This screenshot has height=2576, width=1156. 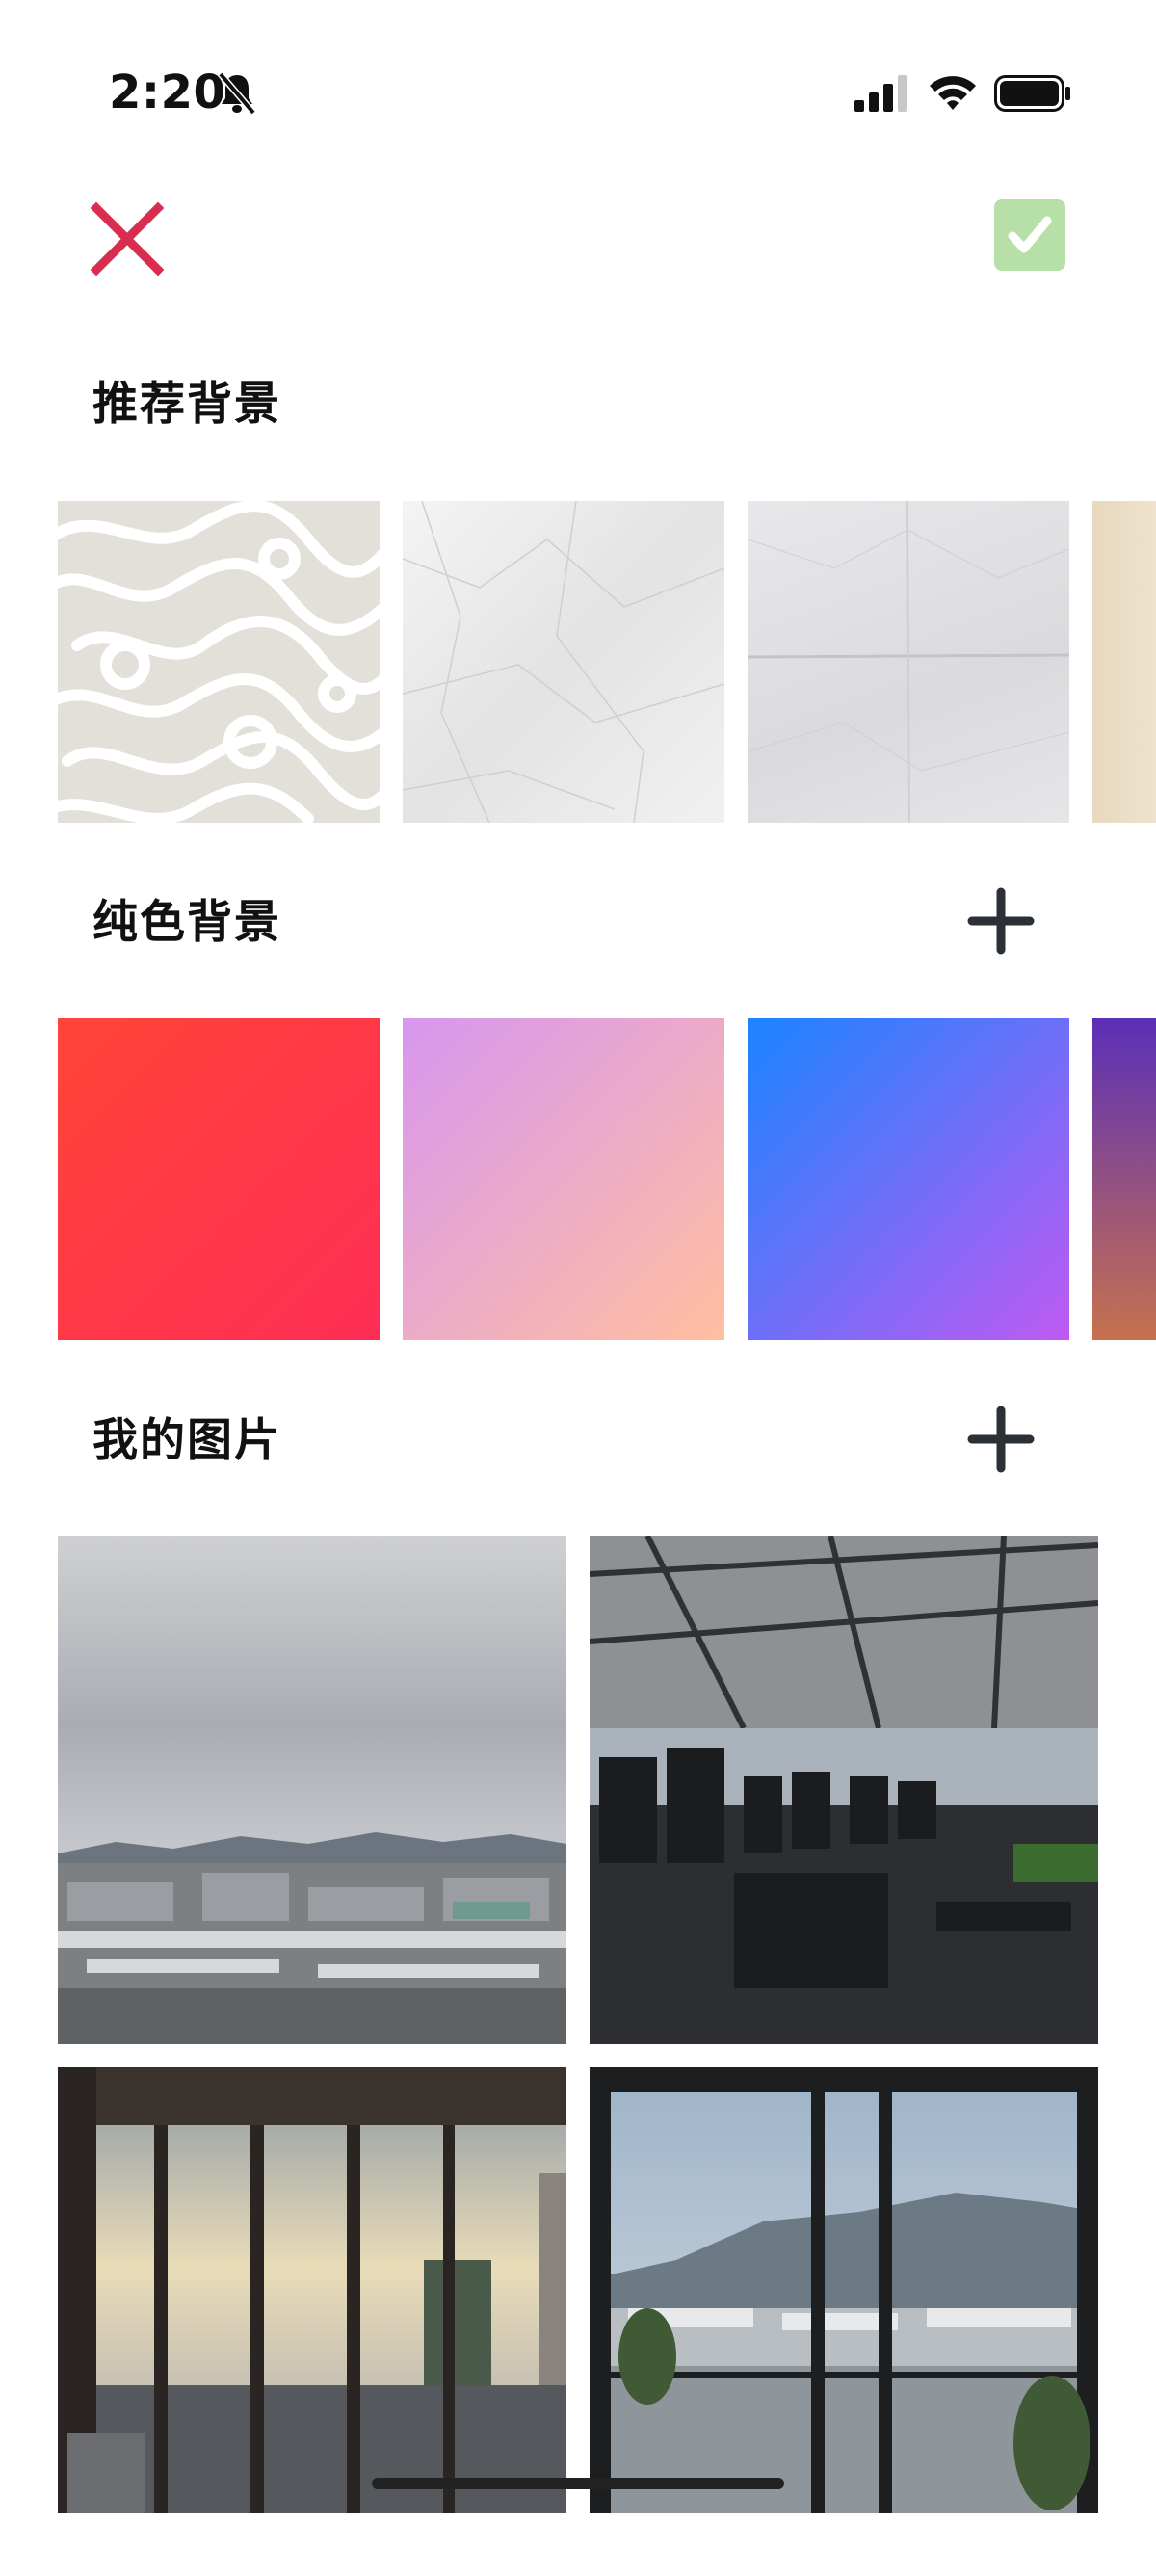 I want to click on crumpled-paper-image, so click(x=563, y=662).